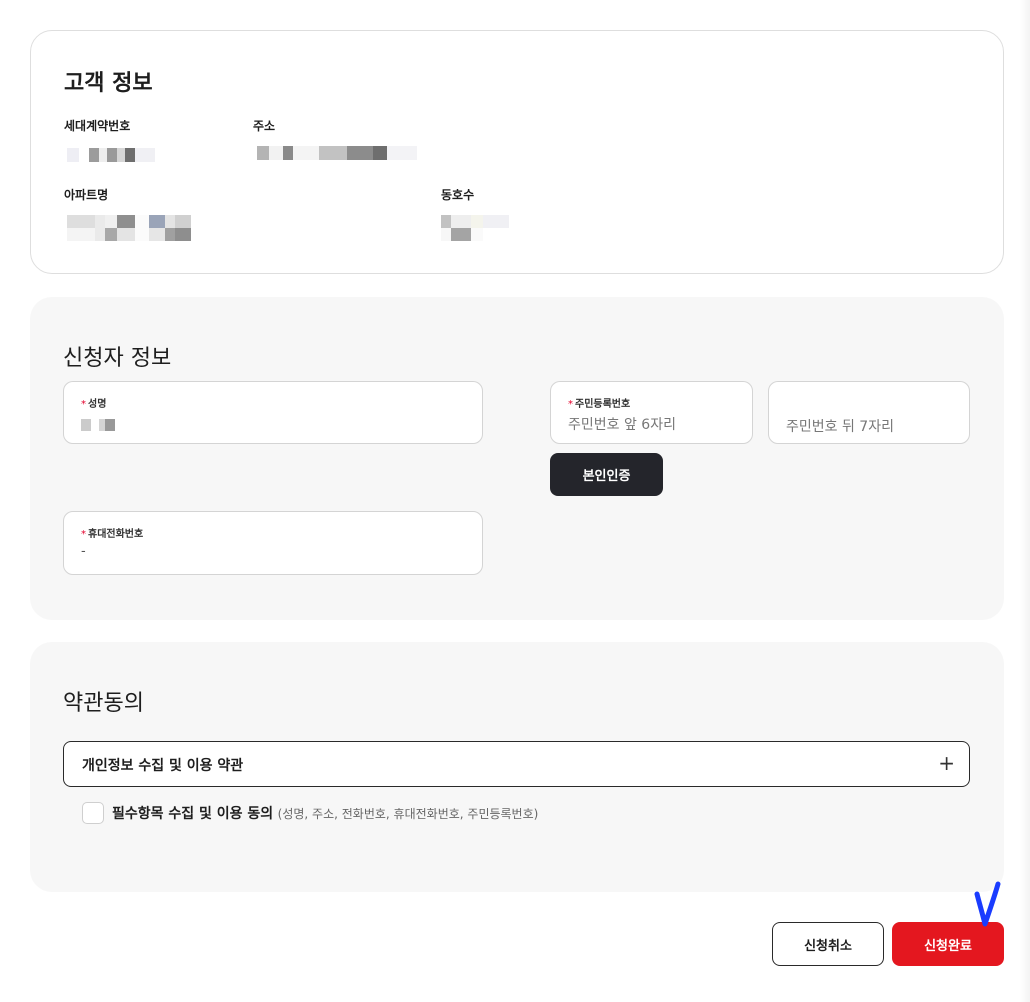 The height and width of the screenshot is (1002, 1030). What do you see at coordinates (108, 83) in the screenshot?
I see `customer-info-title: 고객 정보` at bounding box center [108, 83].